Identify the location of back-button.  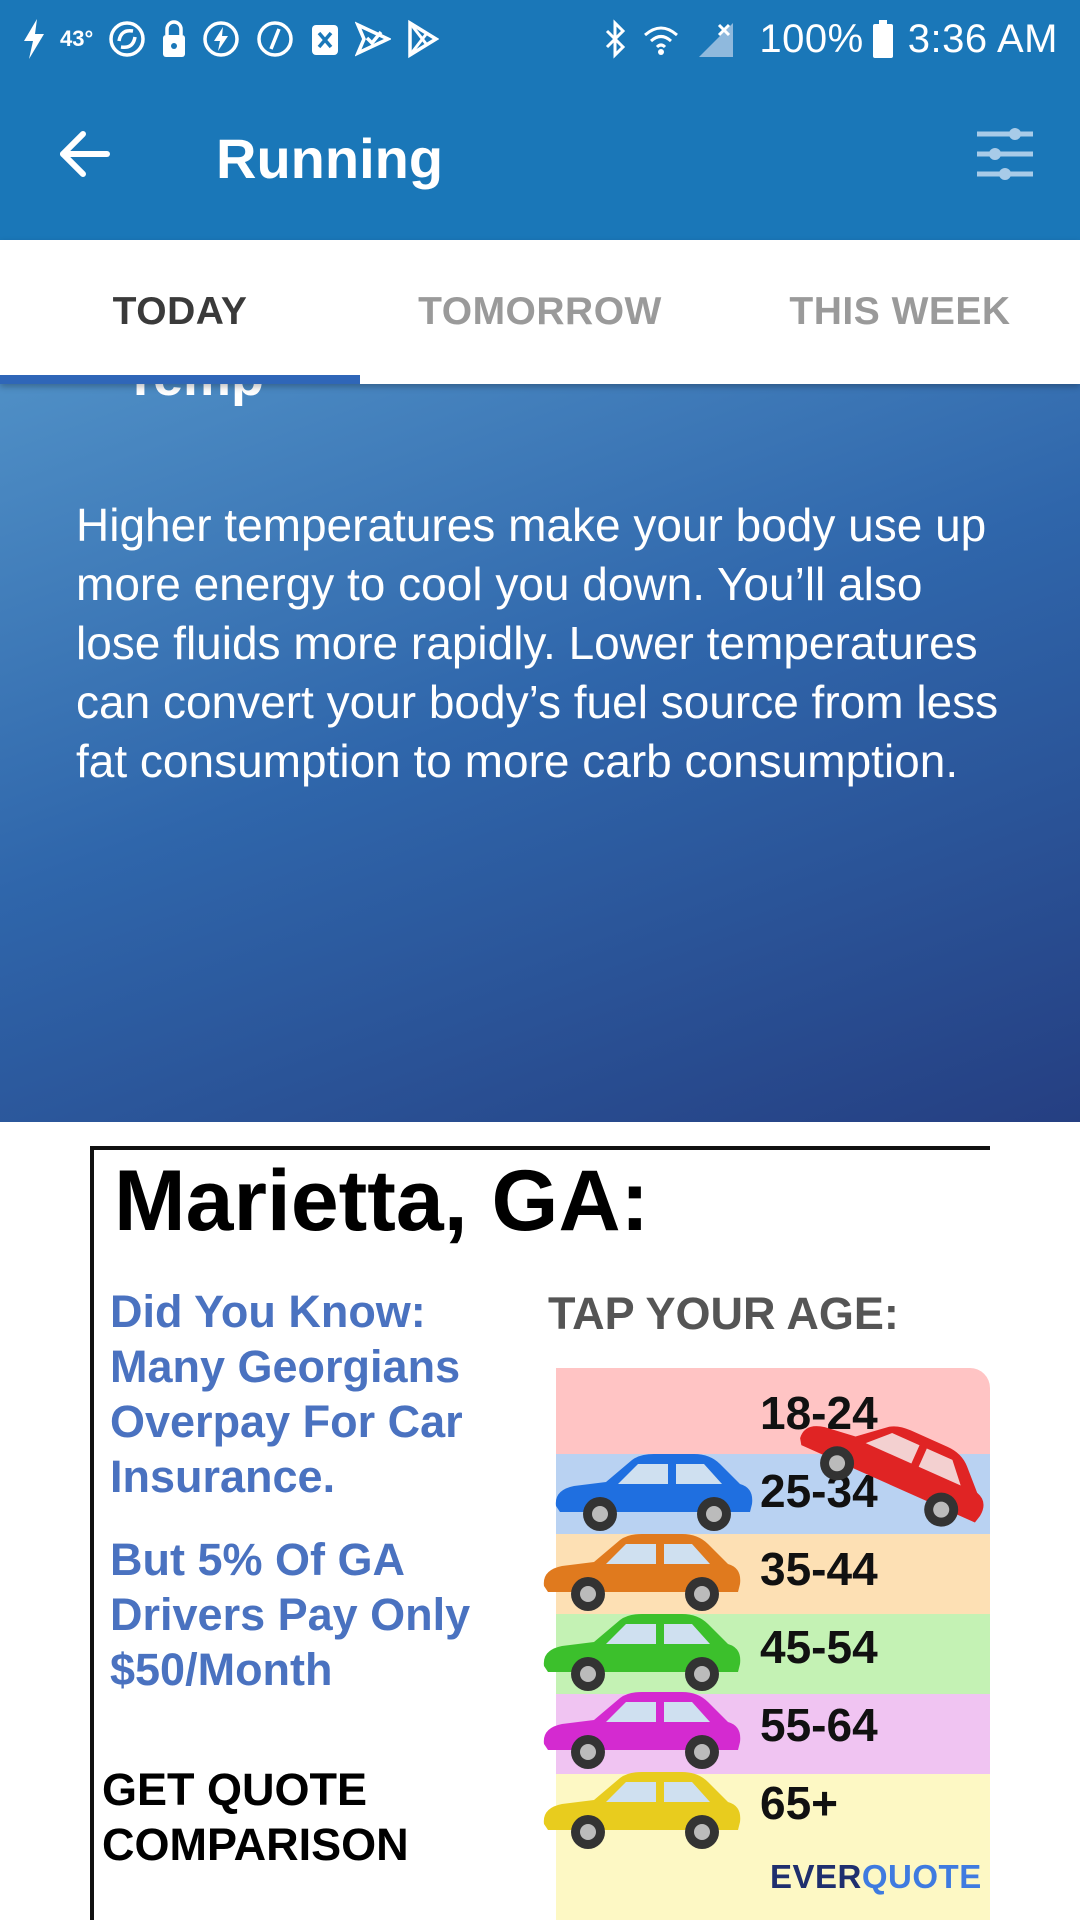
(85, 156).